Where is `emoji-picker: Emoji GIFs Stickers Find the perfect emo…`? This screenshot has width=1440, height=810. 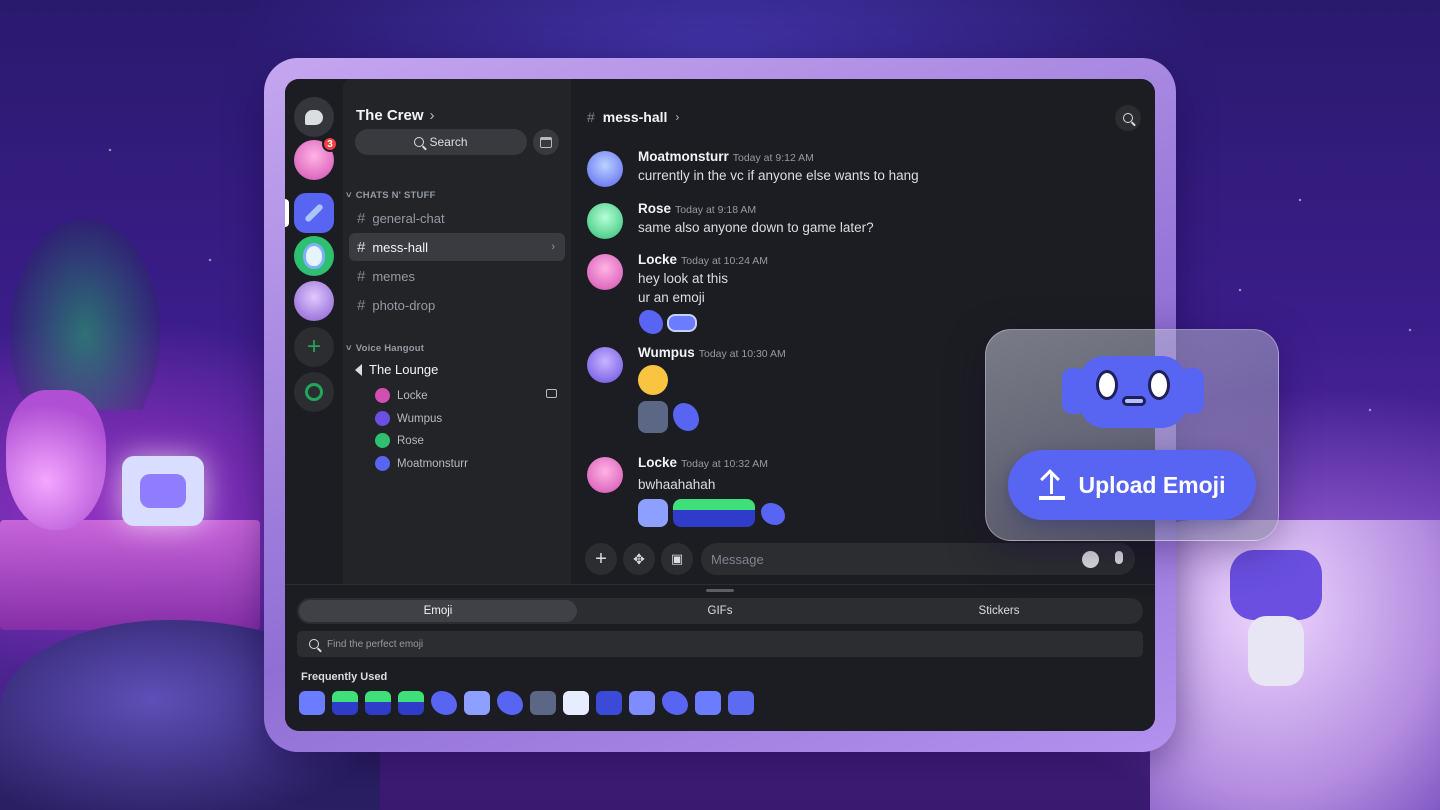 emoji-picker: Emoji GIFs Stickers Find the perfect emo… is located at coordinates (720, 657).